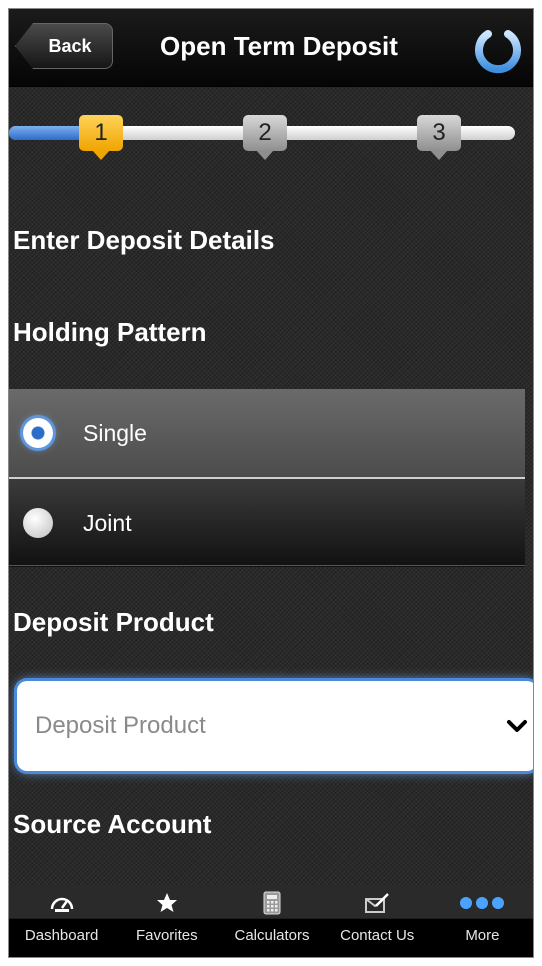  What do you see at coordinates (120, 725) in the screenshot?
I see `select-placeholder: Deposit Product` at bounding box center [120, 725].